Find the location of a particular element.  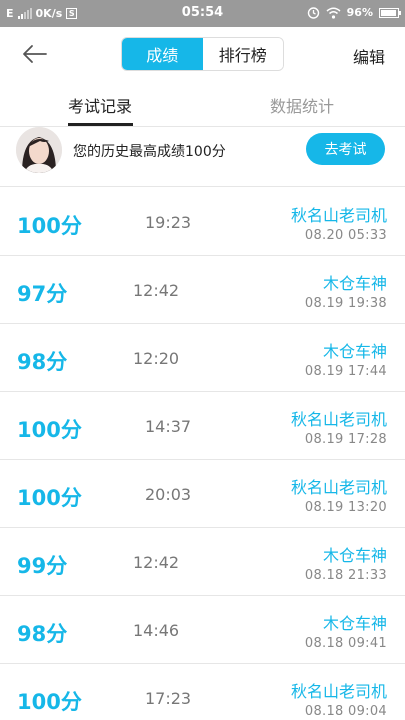

record-date: 08.19 17:44 is located at coordinates (345, 371).